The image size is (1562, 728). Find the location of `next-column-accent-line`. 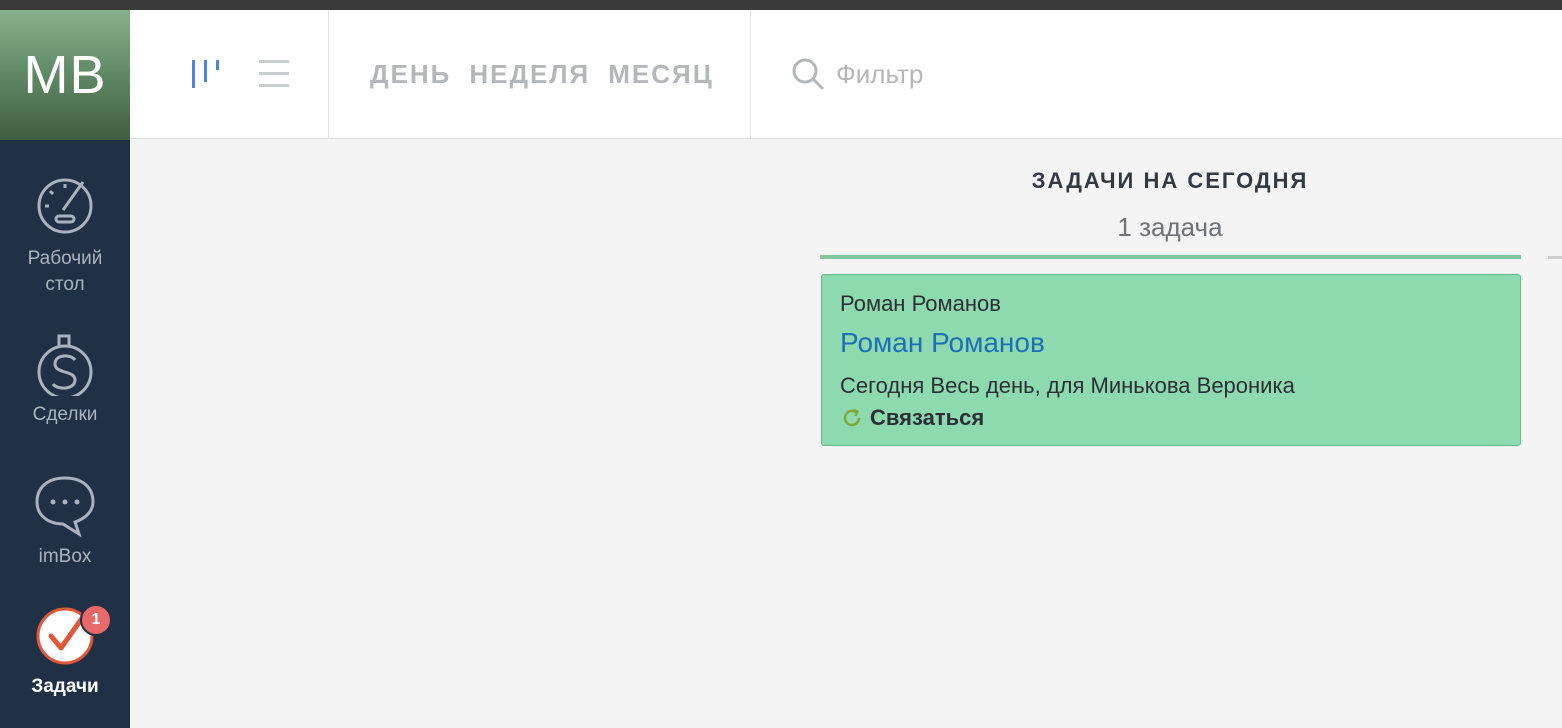

next-column-accent-line is located at coordinates (1555, 257).